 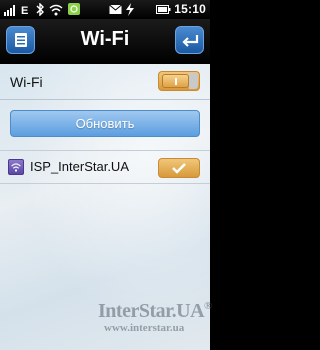 I want to click on wifi-toggle, so click(x=179, y=81).